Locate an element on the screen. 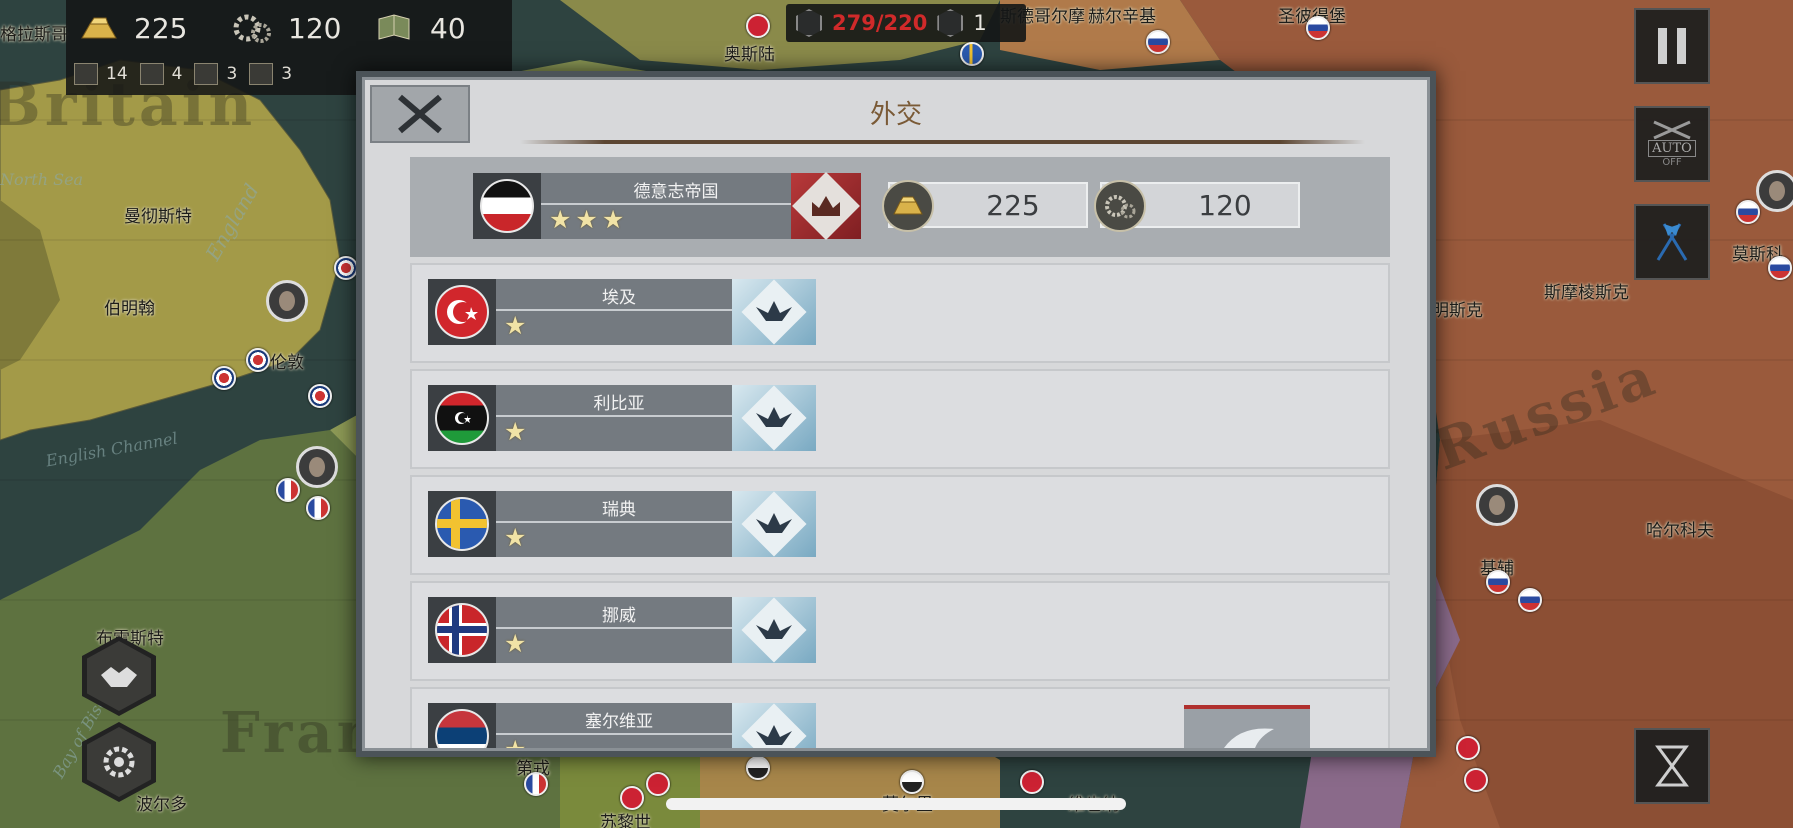 The image size is (1793, 828). relation-status-badge is located at coordinates (1247, 726).